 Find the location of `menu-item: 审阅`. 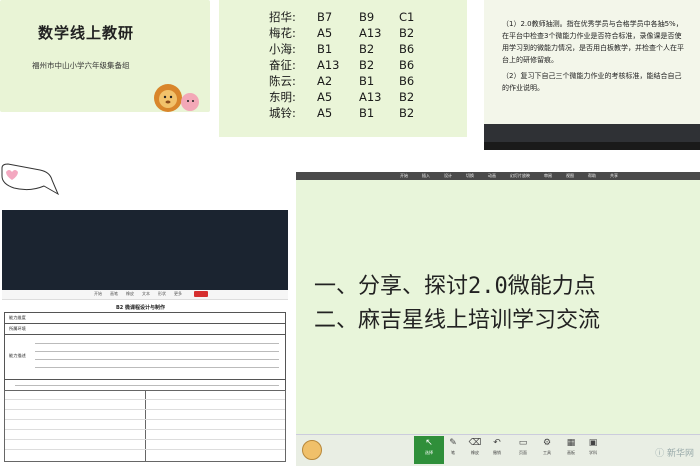

menu-item: 审阅 is located at coordinates (548, 176).